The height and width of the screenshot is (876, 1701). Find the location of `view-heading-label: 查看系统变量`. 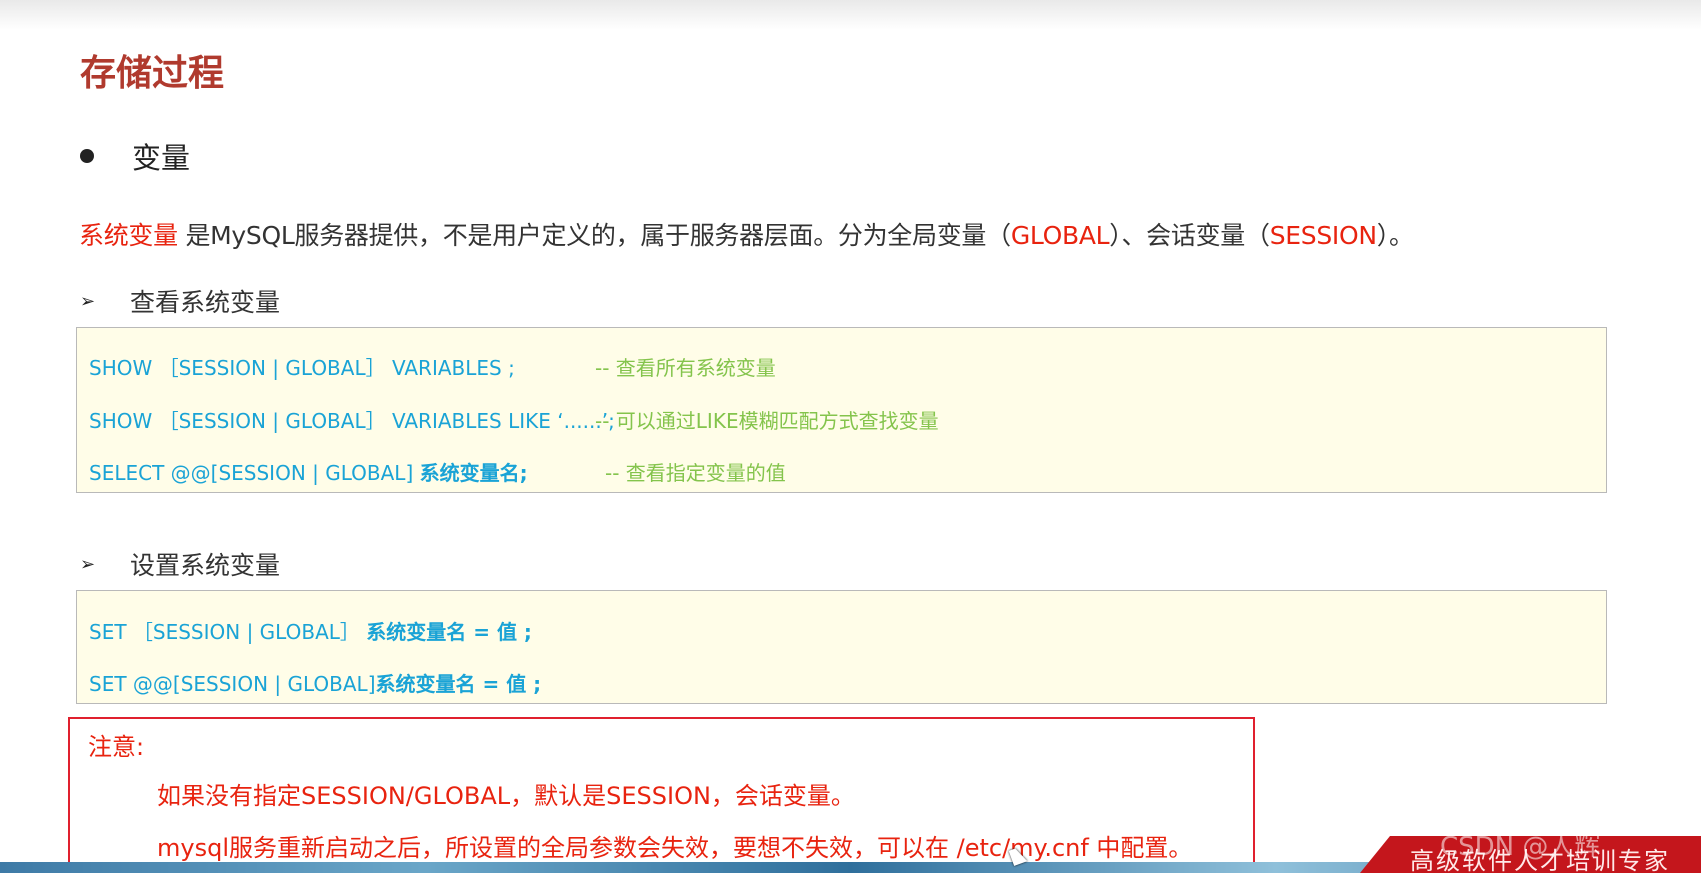

view-heading-label: 查看系统变量 is located at coordinates (205, 302).